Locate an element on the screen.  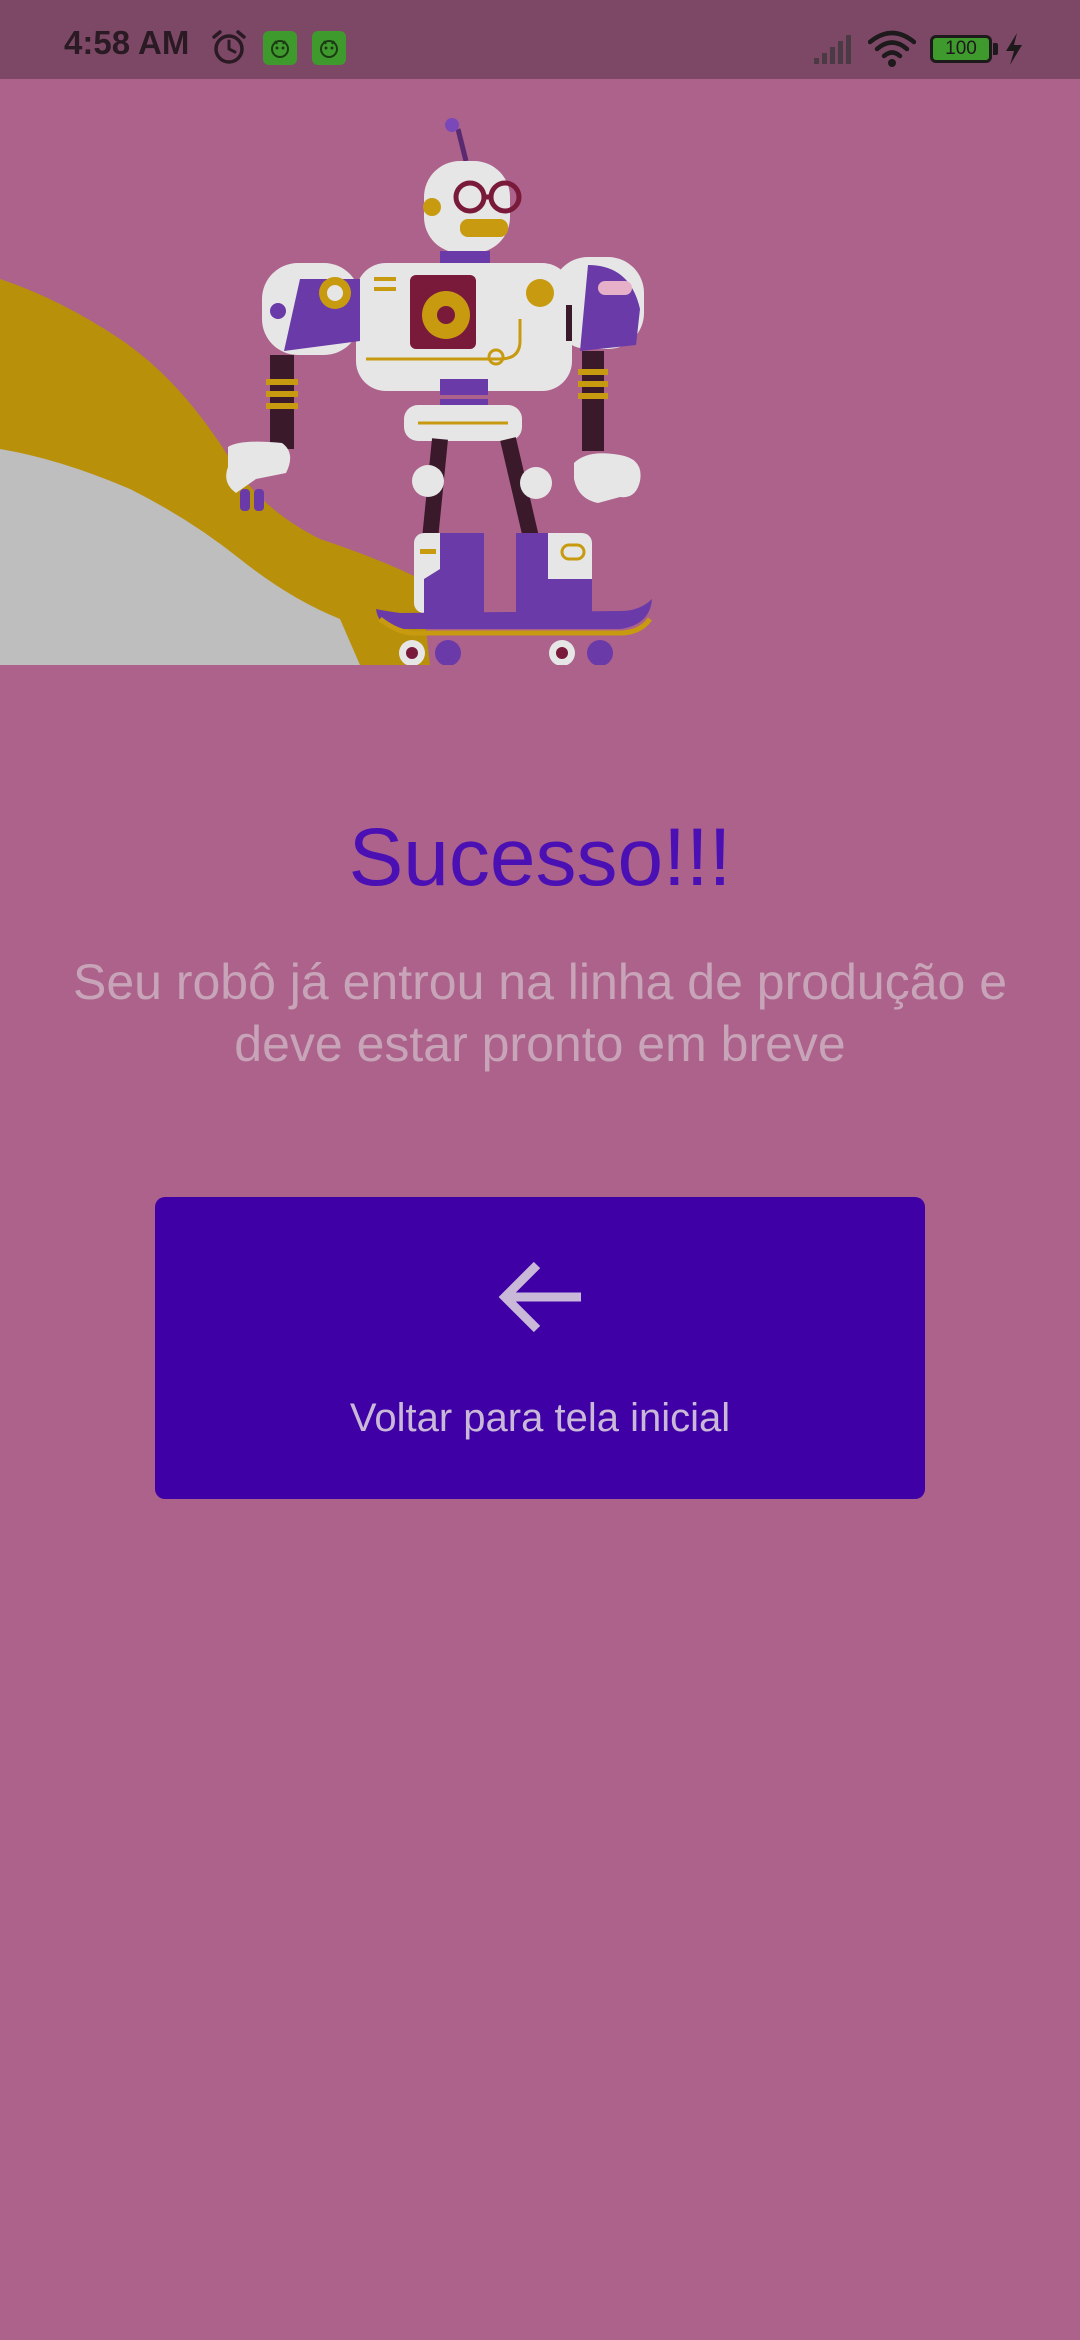
back-to-home-button: Voltar para tela inicial is located at coordinates (540, 1348).